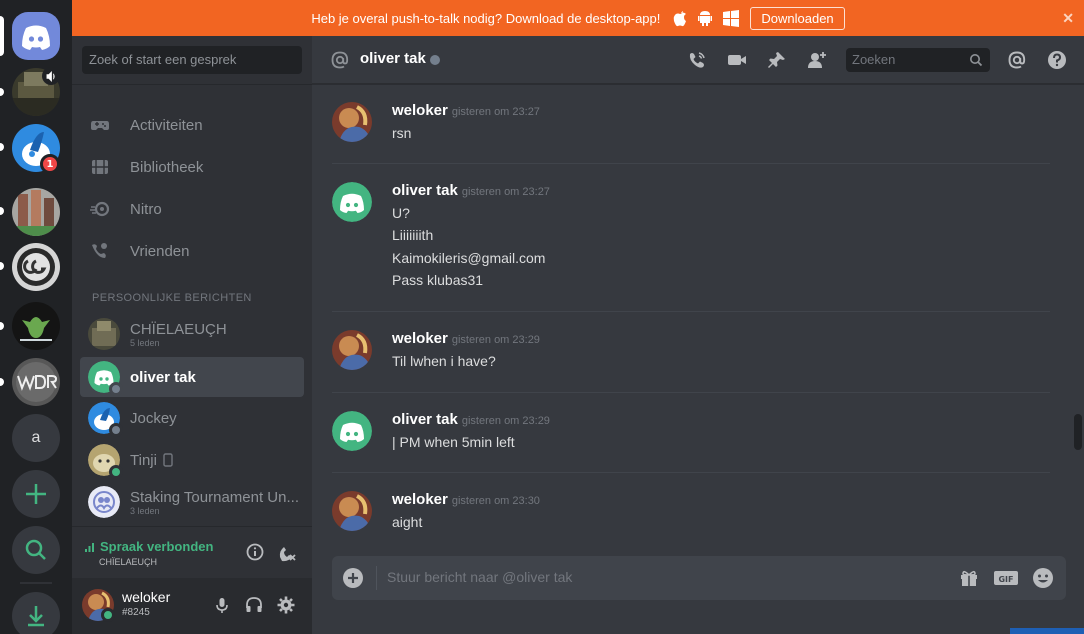  Describe the element at coordinates (51, 76) in the screenshot. I see `voice-active-icon` at that location.